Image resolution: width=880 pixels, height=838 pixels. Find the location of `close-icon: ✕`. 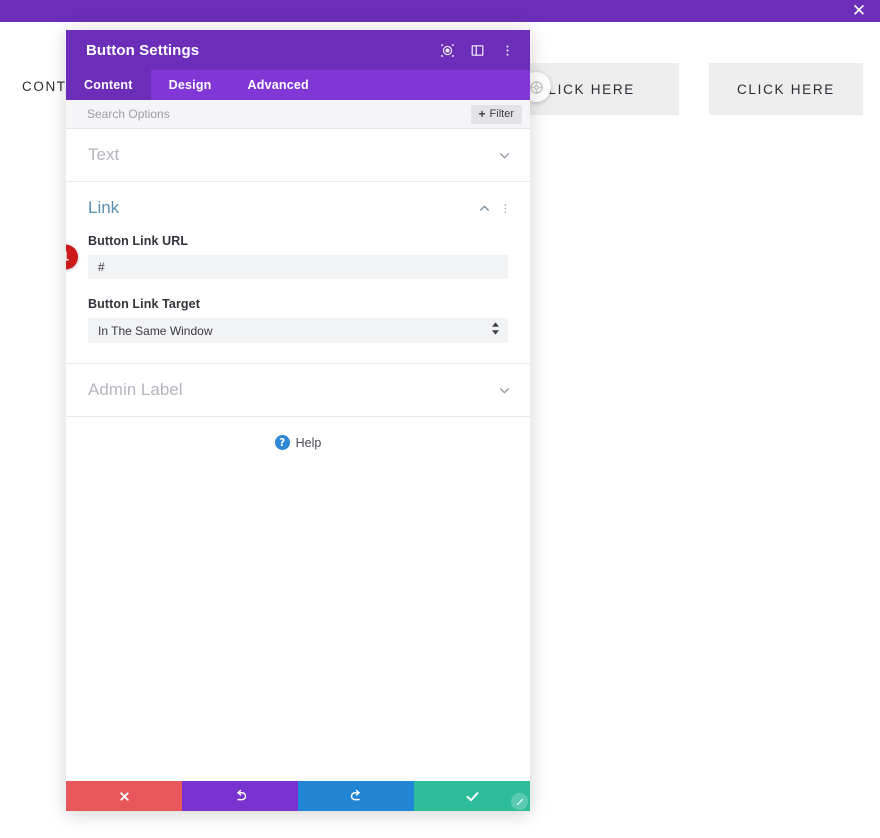

close-icon: ✕ is located at coordinates (859, 11).